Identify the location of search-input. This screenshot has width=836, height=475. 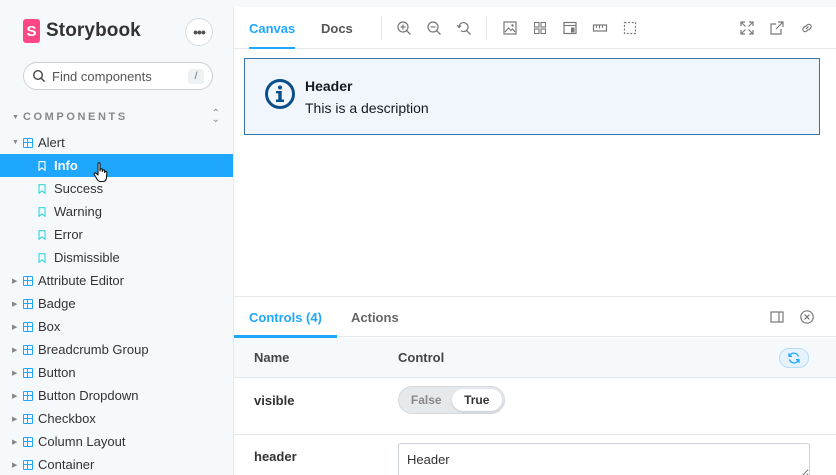
(112, 76).